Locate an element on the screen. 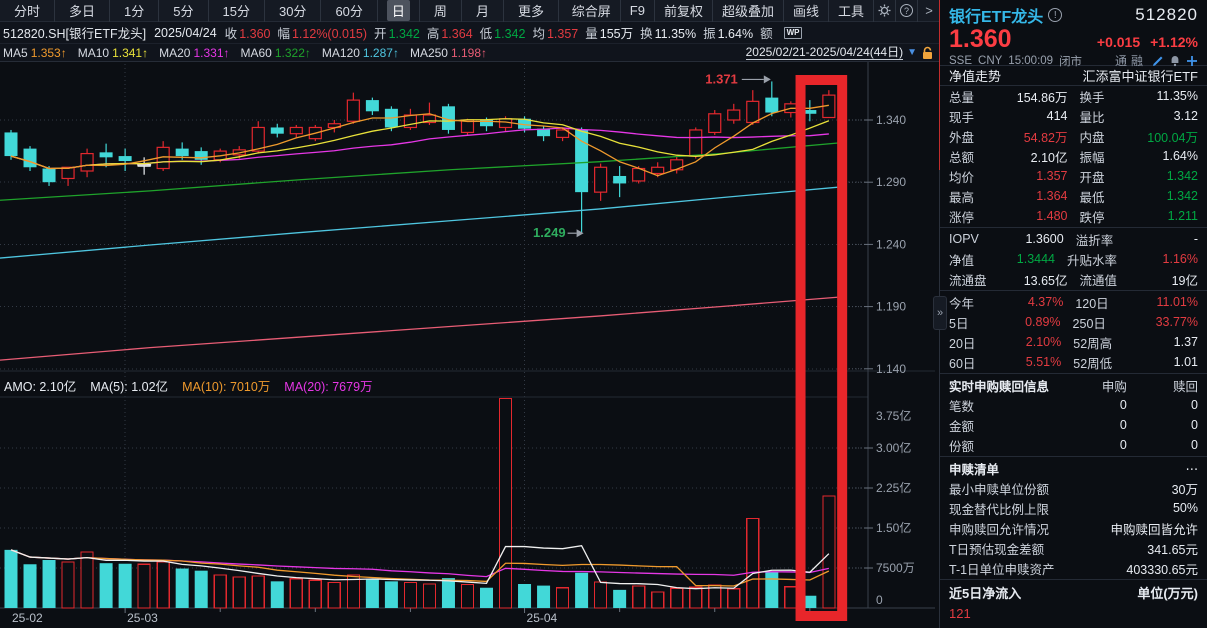 The height and width of the screenshot is (628, 1207). period-tab-分时: 分时 is located at coordinates (28, 11).